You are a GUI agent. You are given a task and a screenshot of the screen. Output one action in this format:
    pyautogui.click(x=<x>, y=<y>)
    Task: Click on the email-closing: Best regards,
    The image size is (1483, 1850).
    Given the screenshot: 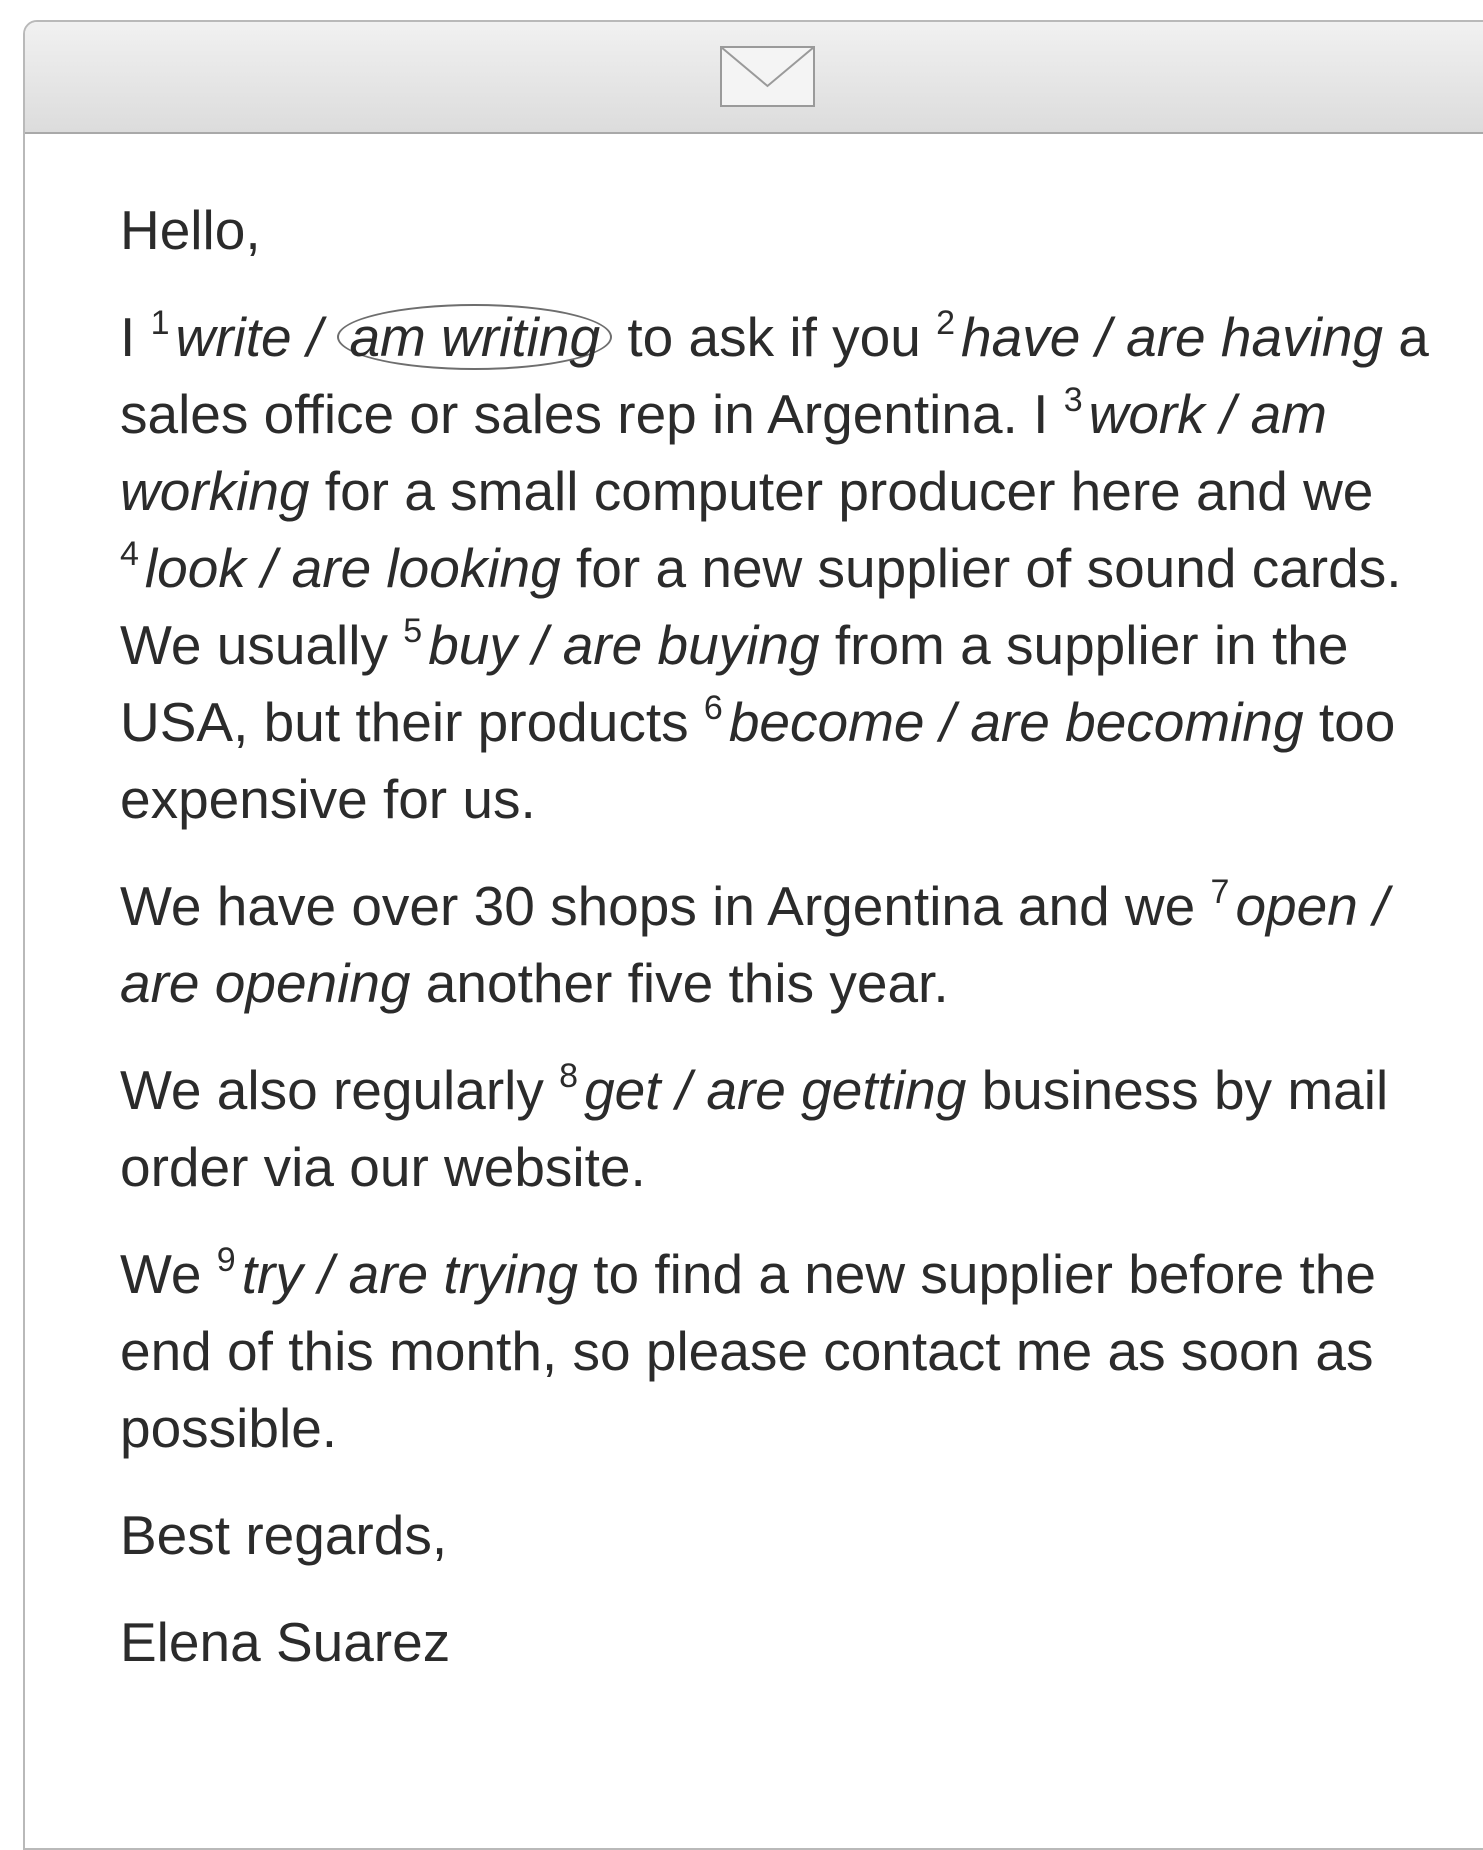 What is the action you would take?
    pyautogui.click(x=284, y=1535)
    